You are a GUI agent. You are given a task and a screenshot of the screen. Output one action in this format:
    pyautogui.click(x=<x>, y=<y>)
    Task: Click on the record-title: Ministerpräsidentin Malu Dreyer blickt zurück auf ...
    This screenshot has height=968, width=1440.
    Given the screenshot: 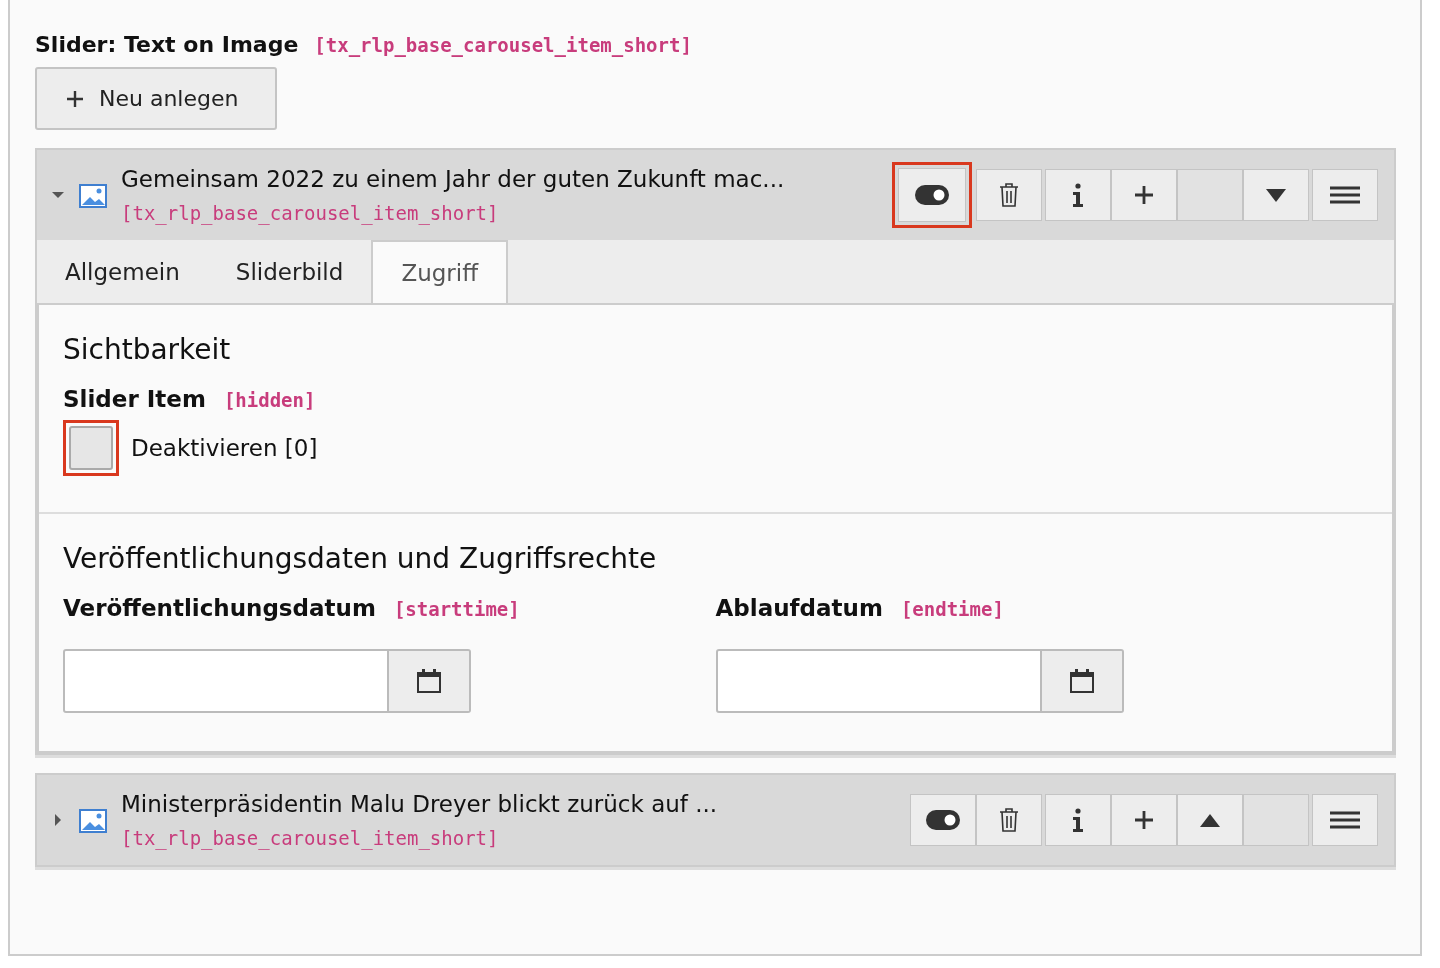 What is the action you would take?
    pyautogui.click(x=515, y=804)
    